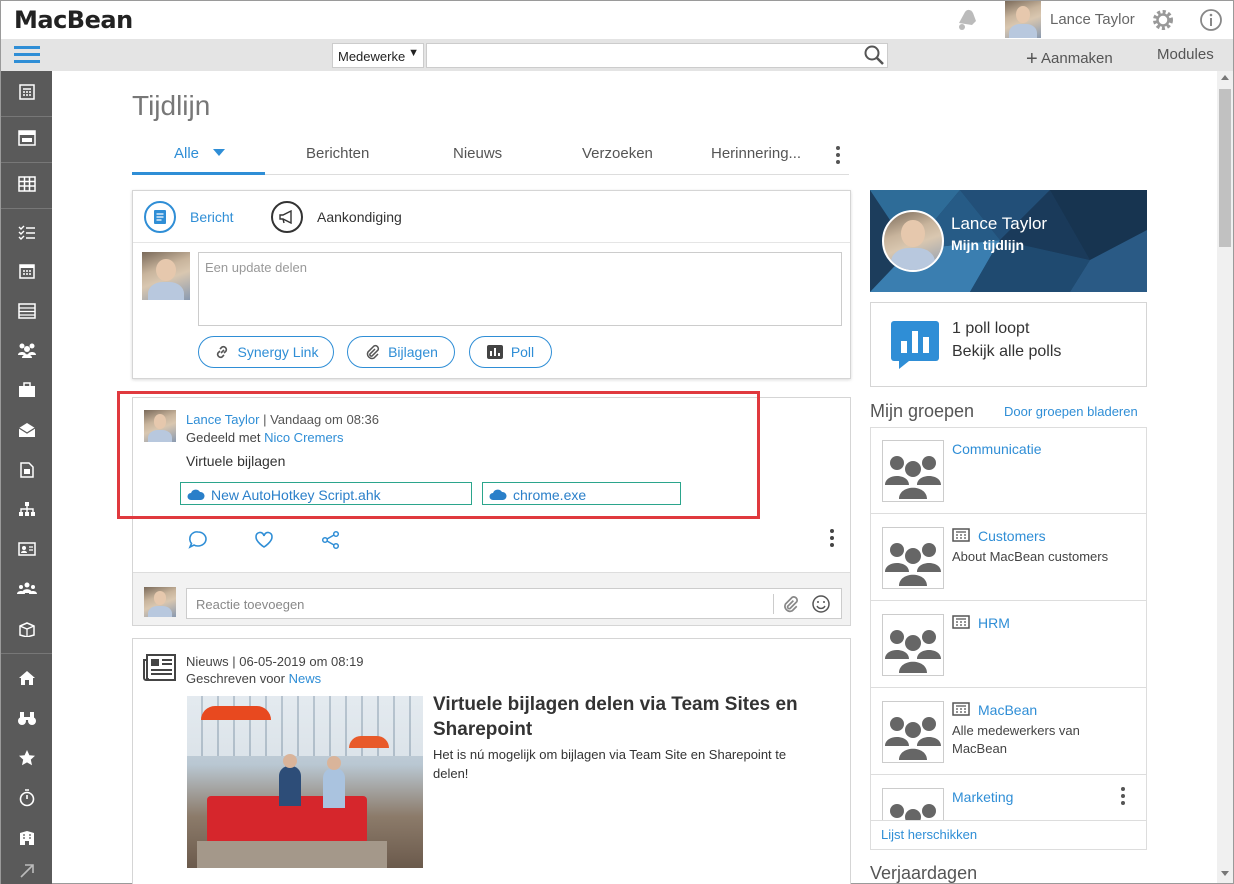  I want to click on rail-box-icon, so click(26, 629).